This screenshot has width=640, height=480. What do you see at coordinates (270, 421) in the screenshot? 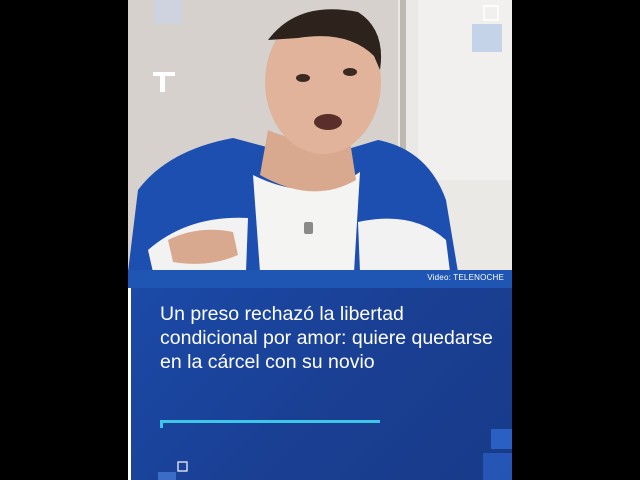
I see `accent-underline` at bounding box center [270, 421].